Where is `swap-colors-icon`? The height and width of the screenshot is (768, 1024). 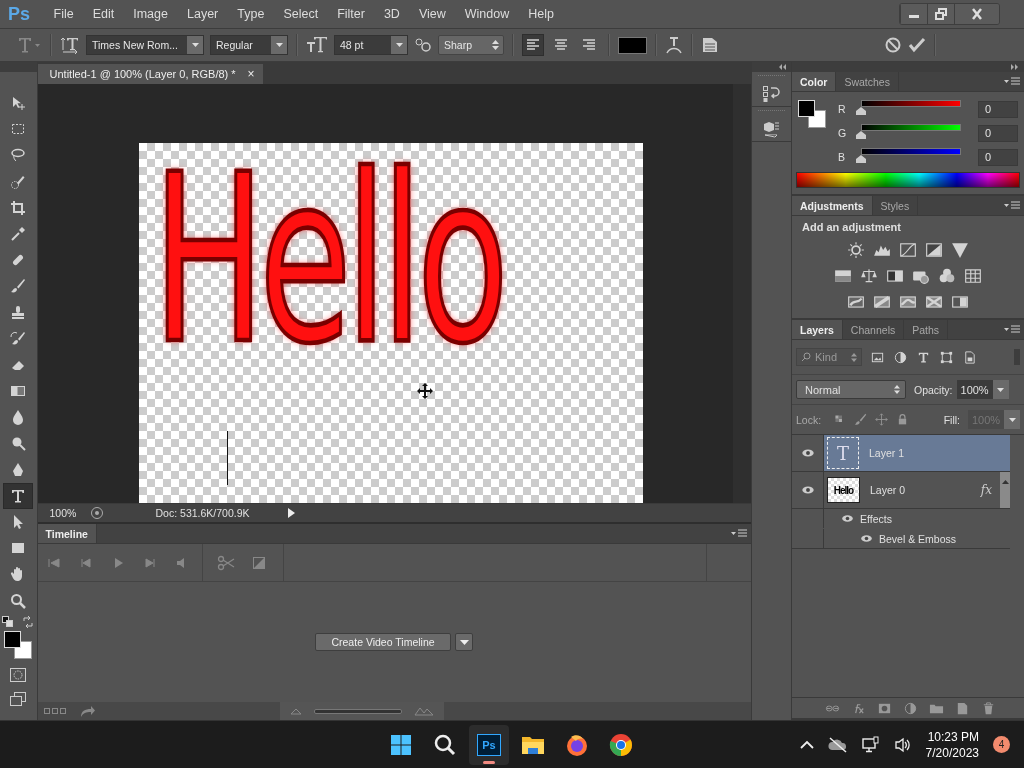
swap-colors-icon is located at coordinates (28, 621).